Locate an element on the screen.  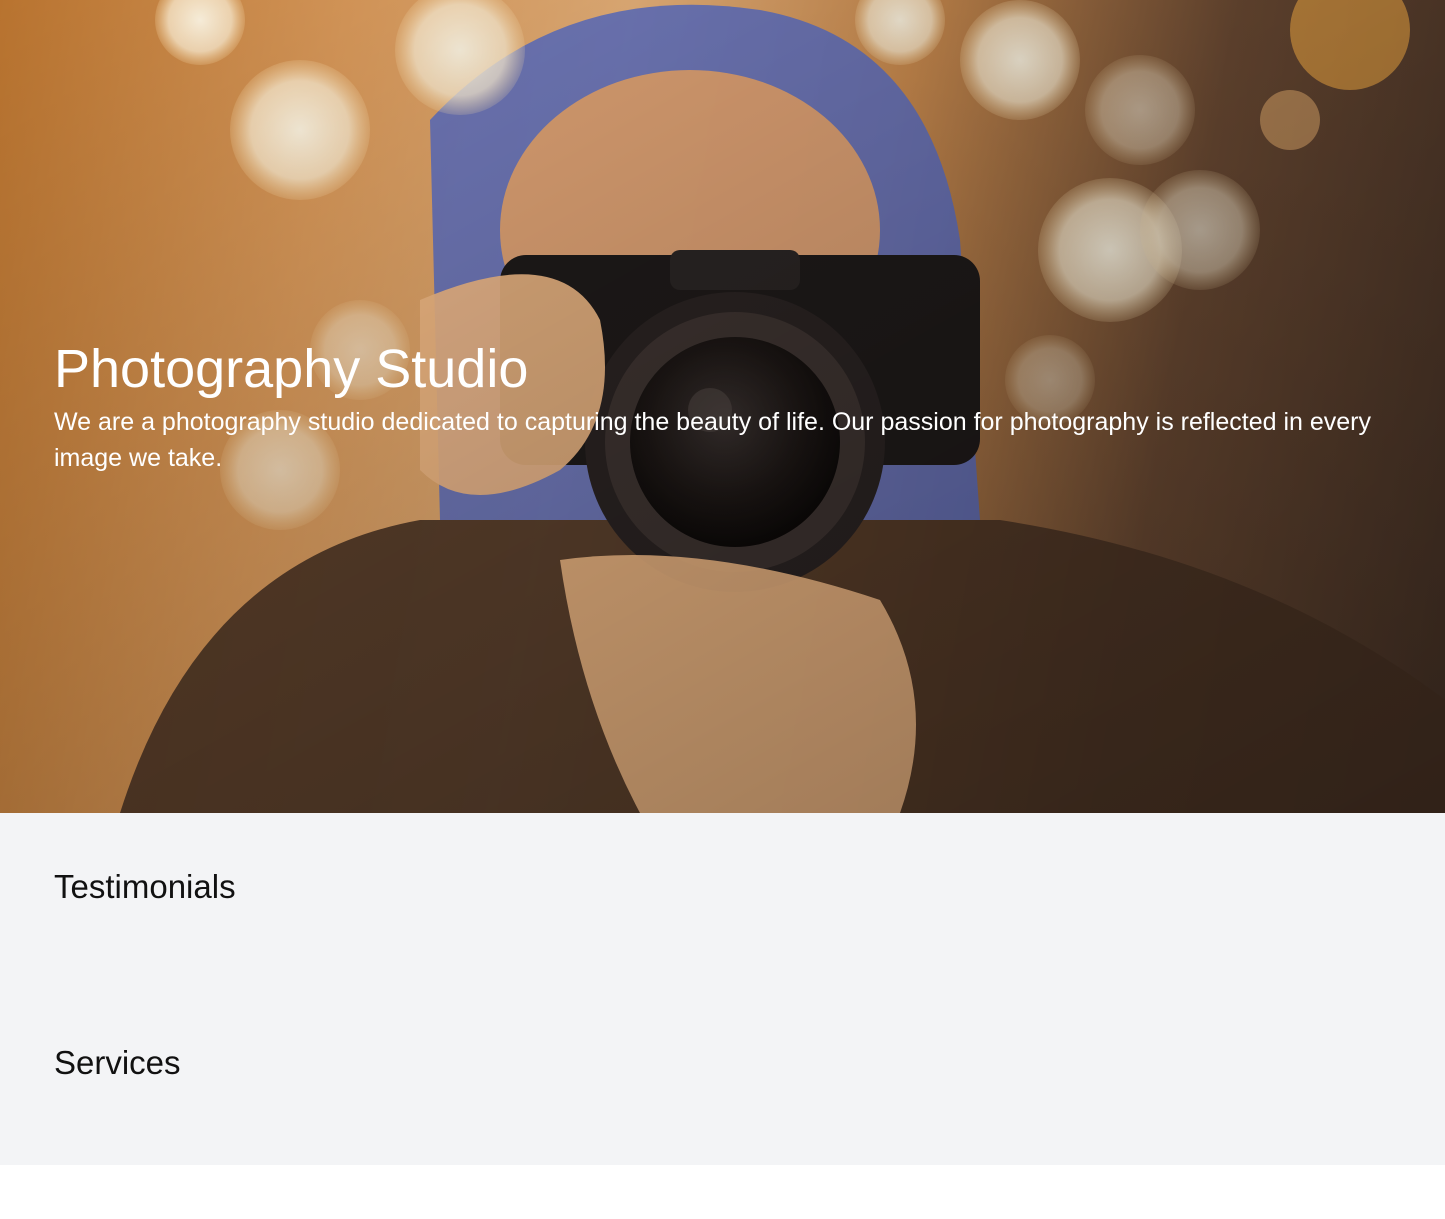
hero-title: Photography Studio is located at coordinates (291, 369).